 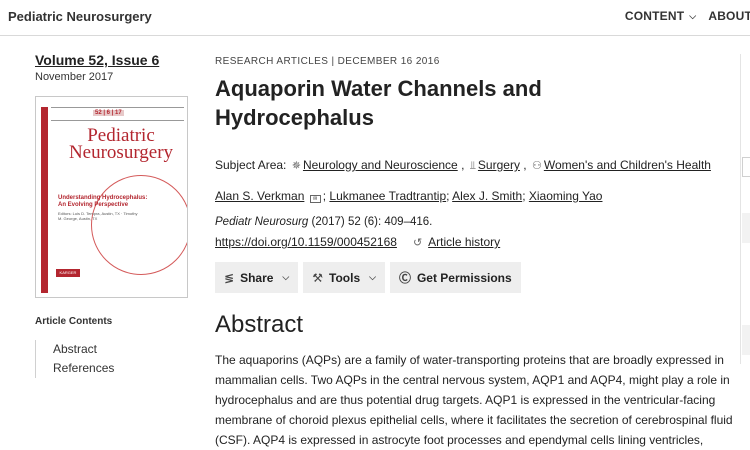 I want to click on cover-issue-numbers: 52 | 6 | 17, so click(x=108, y=113).